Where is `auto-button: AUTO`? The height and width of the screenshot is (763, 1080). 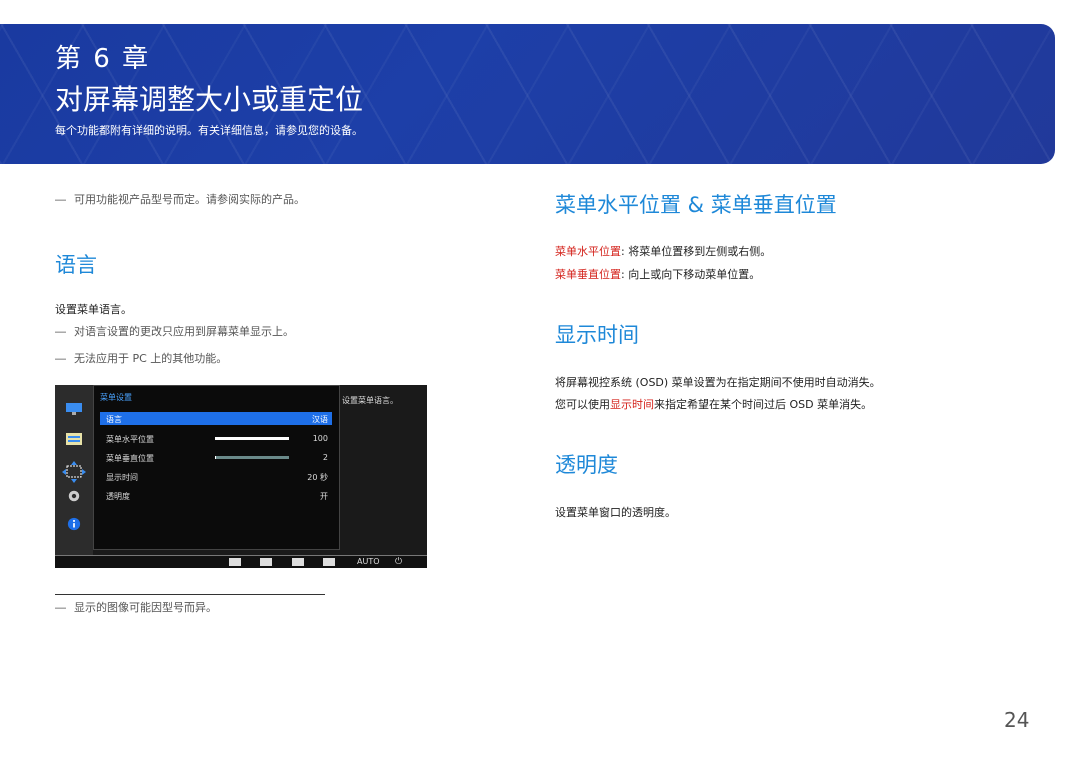 auto-button: AUTO is located at coordinates (368, 561).